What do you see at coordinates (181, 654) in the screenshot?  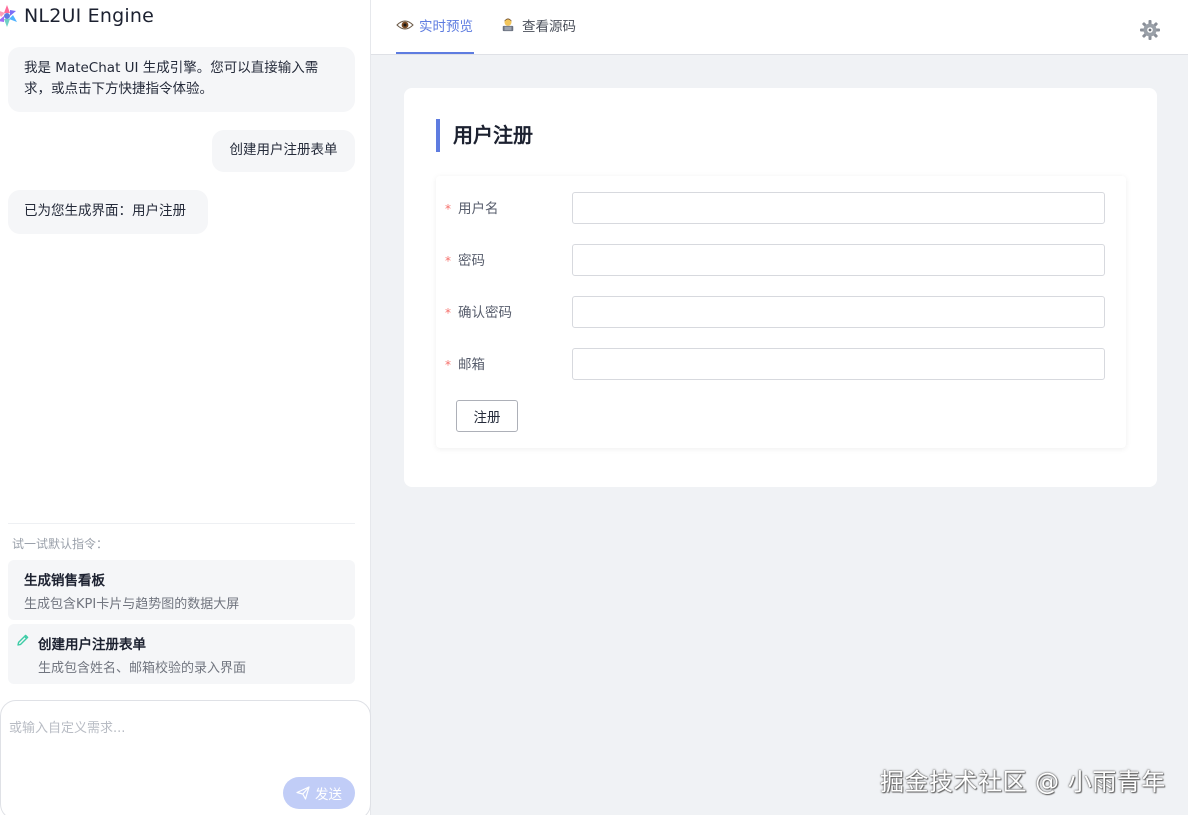 I see `suggestion-card-register-form: 创建用户注册表单 生成包含姓名、邮箱校验的录入界面` at bounding box center [181, 654].